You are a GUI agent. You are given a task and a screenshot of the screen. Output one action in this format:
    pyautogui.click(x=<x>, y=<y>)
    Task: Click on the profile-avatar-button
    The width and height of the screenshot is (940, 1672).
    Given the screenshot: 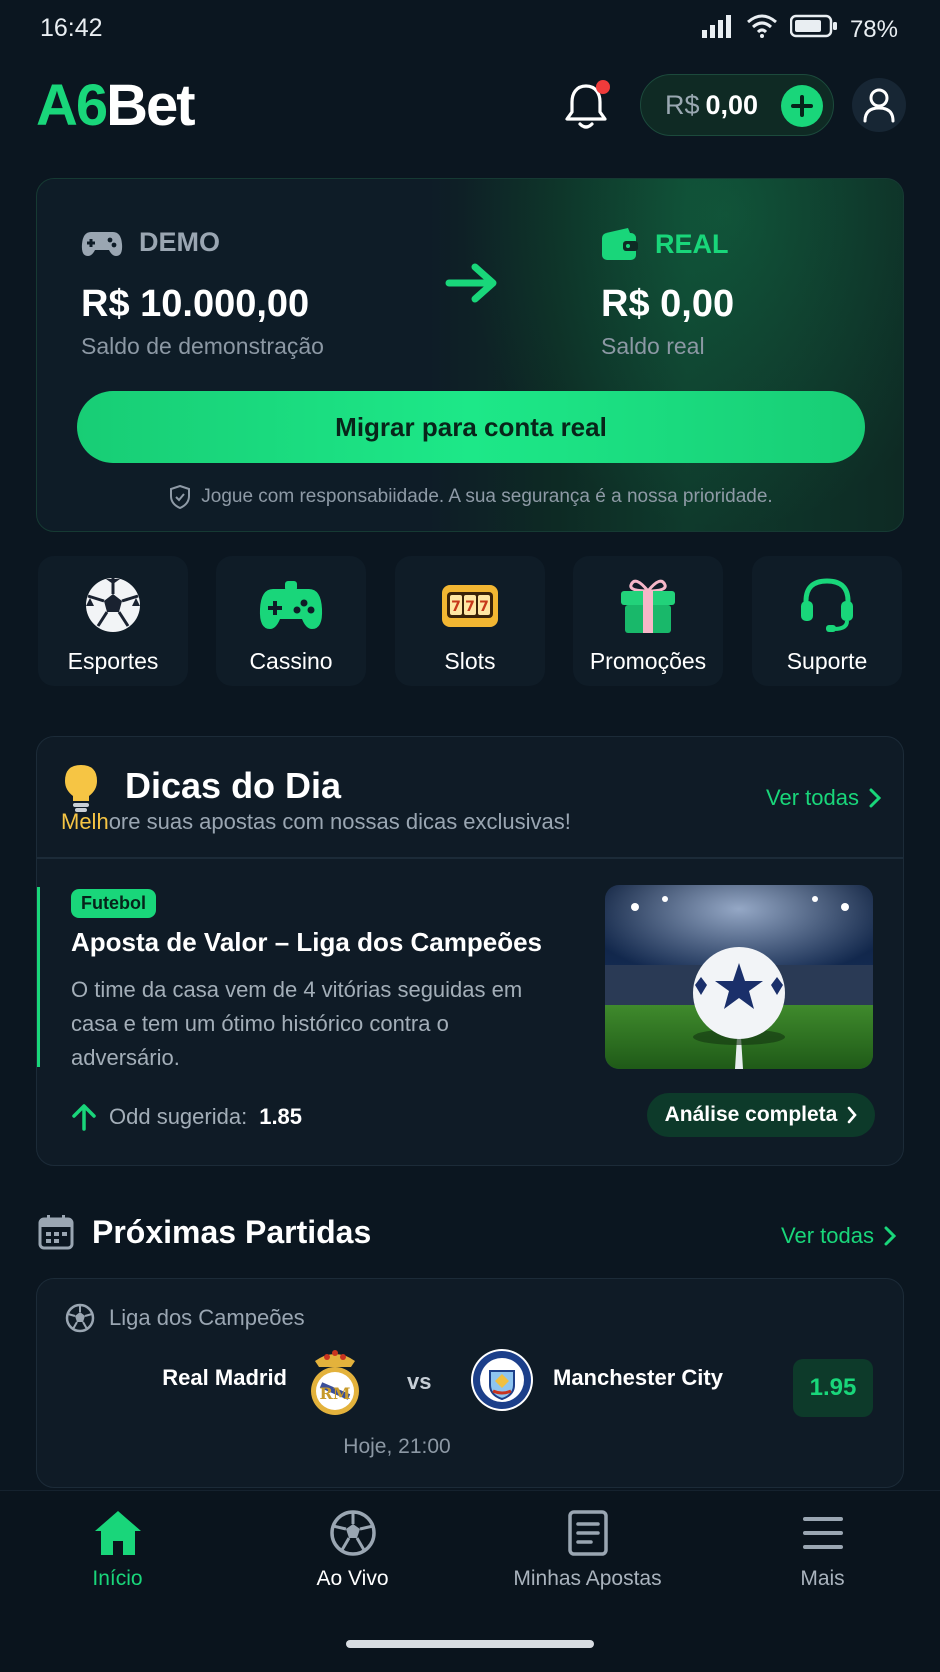 What is the action you would take?
    pyautogui.click(x=879, y=105)
    